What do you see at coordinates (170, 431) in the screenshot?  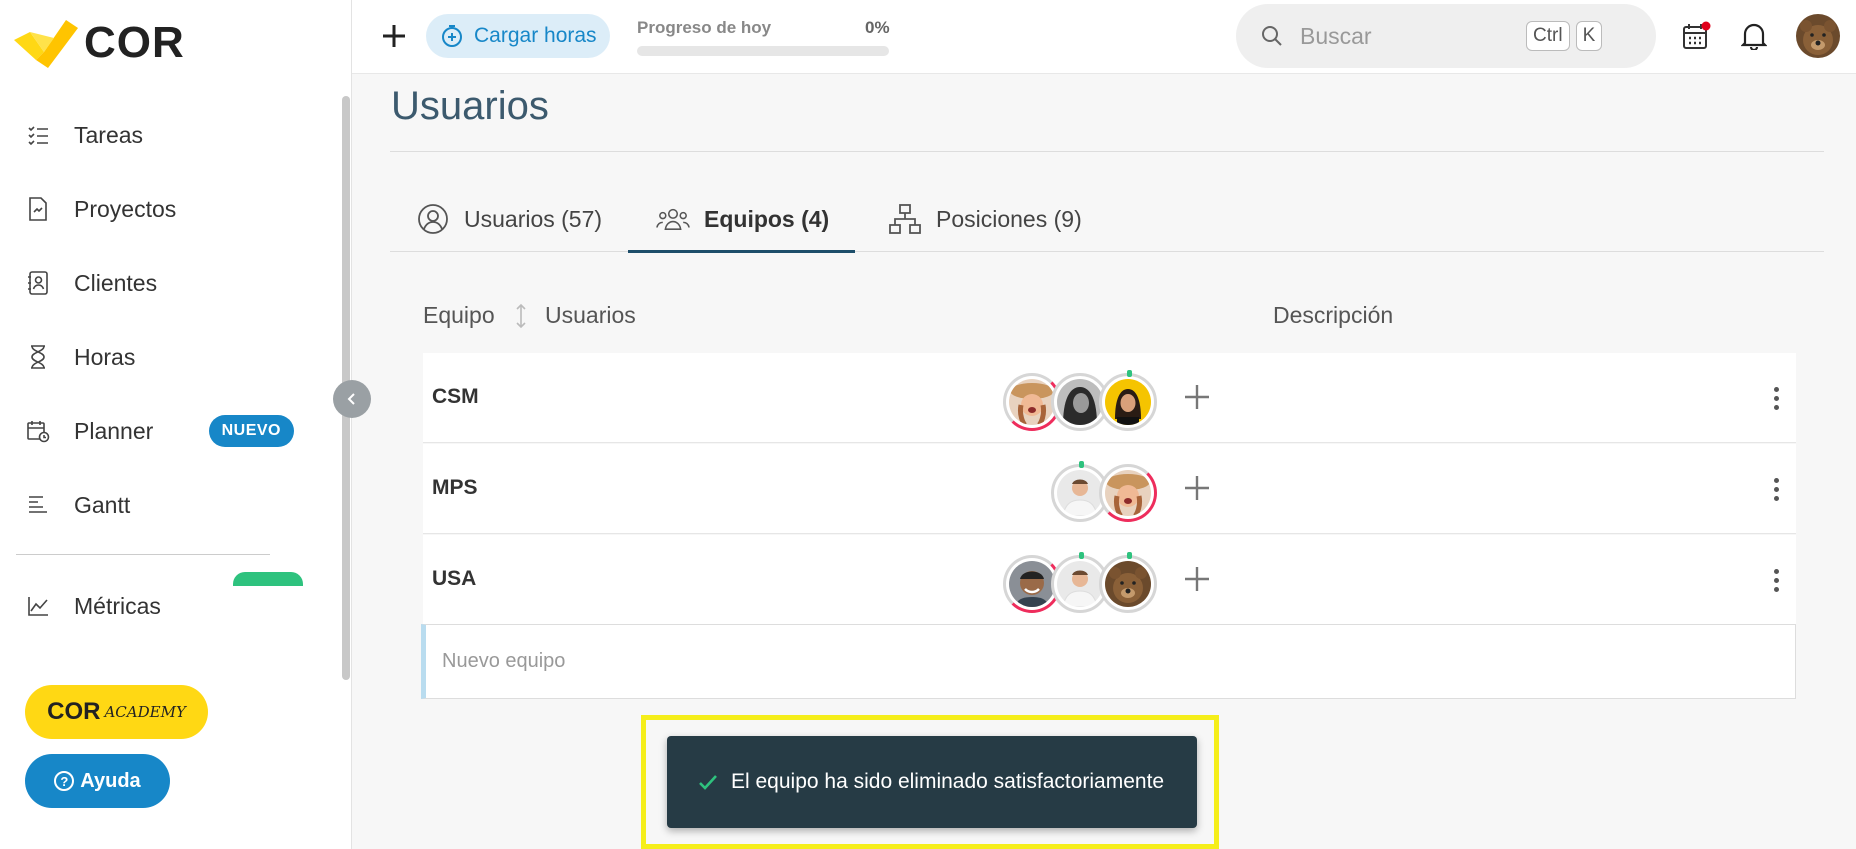 I see `sidebar-item-planner: Planner NUEVO` at bounding box center [170, 431].